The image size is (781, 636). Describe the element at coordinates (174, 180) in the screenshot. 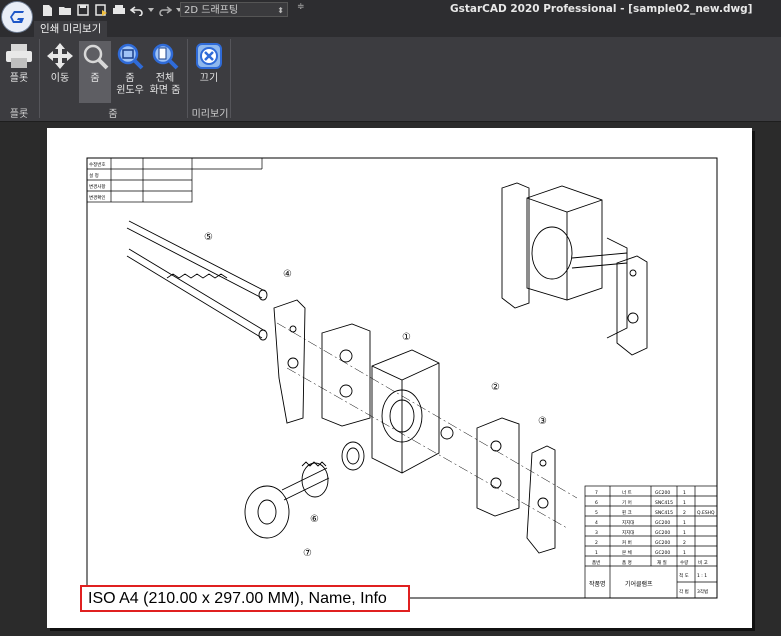

I see `revision-block` at that location.